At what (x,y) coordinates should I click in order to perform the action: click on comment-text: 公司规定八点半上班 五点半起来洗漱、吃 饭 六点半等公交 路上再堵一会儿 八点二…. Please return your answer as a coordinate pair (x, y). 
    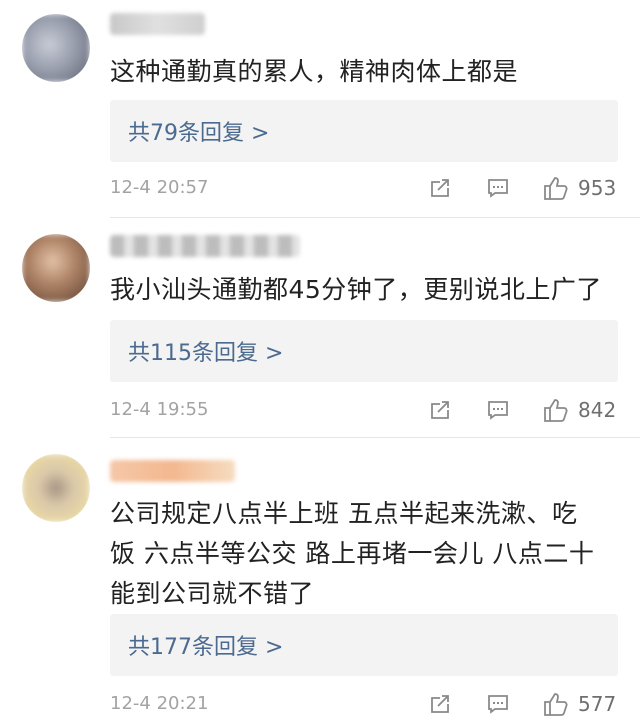
    Looking at the image, I should click on (360, 554).